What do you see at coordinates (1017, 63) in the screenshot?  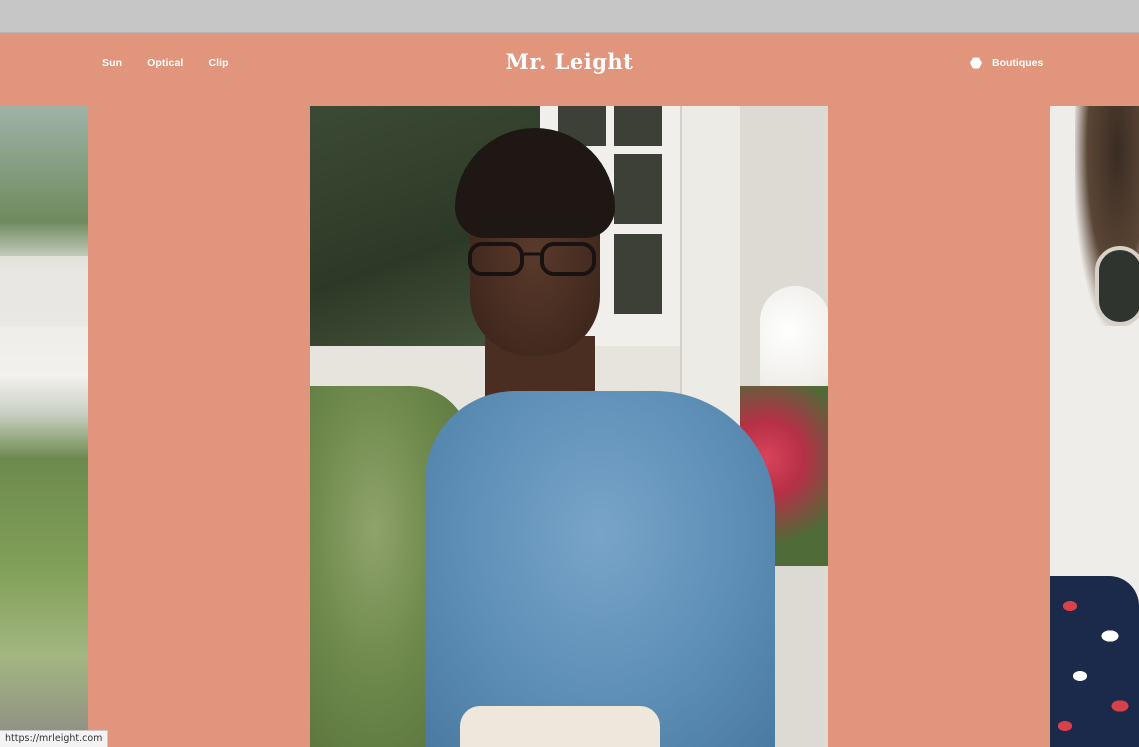 I see `boutiques-label: Boutiques` at bounding box center [1017, 63].